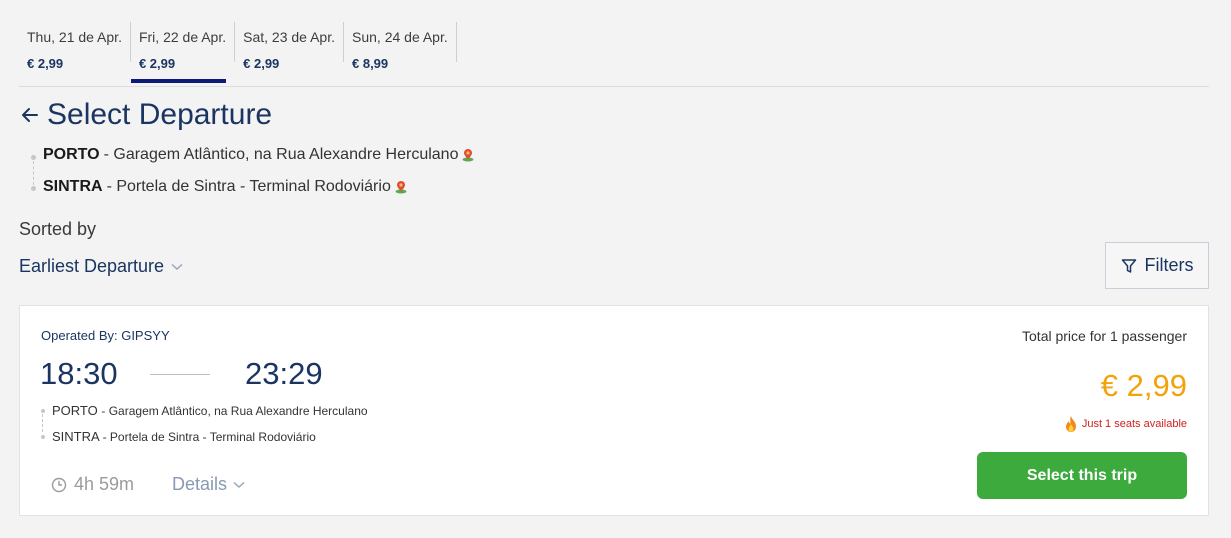 The width and height of the screenshot is (1231, 538). I want to click on date-tab-date: Thu, 21 de Apr., so click(74, 37).